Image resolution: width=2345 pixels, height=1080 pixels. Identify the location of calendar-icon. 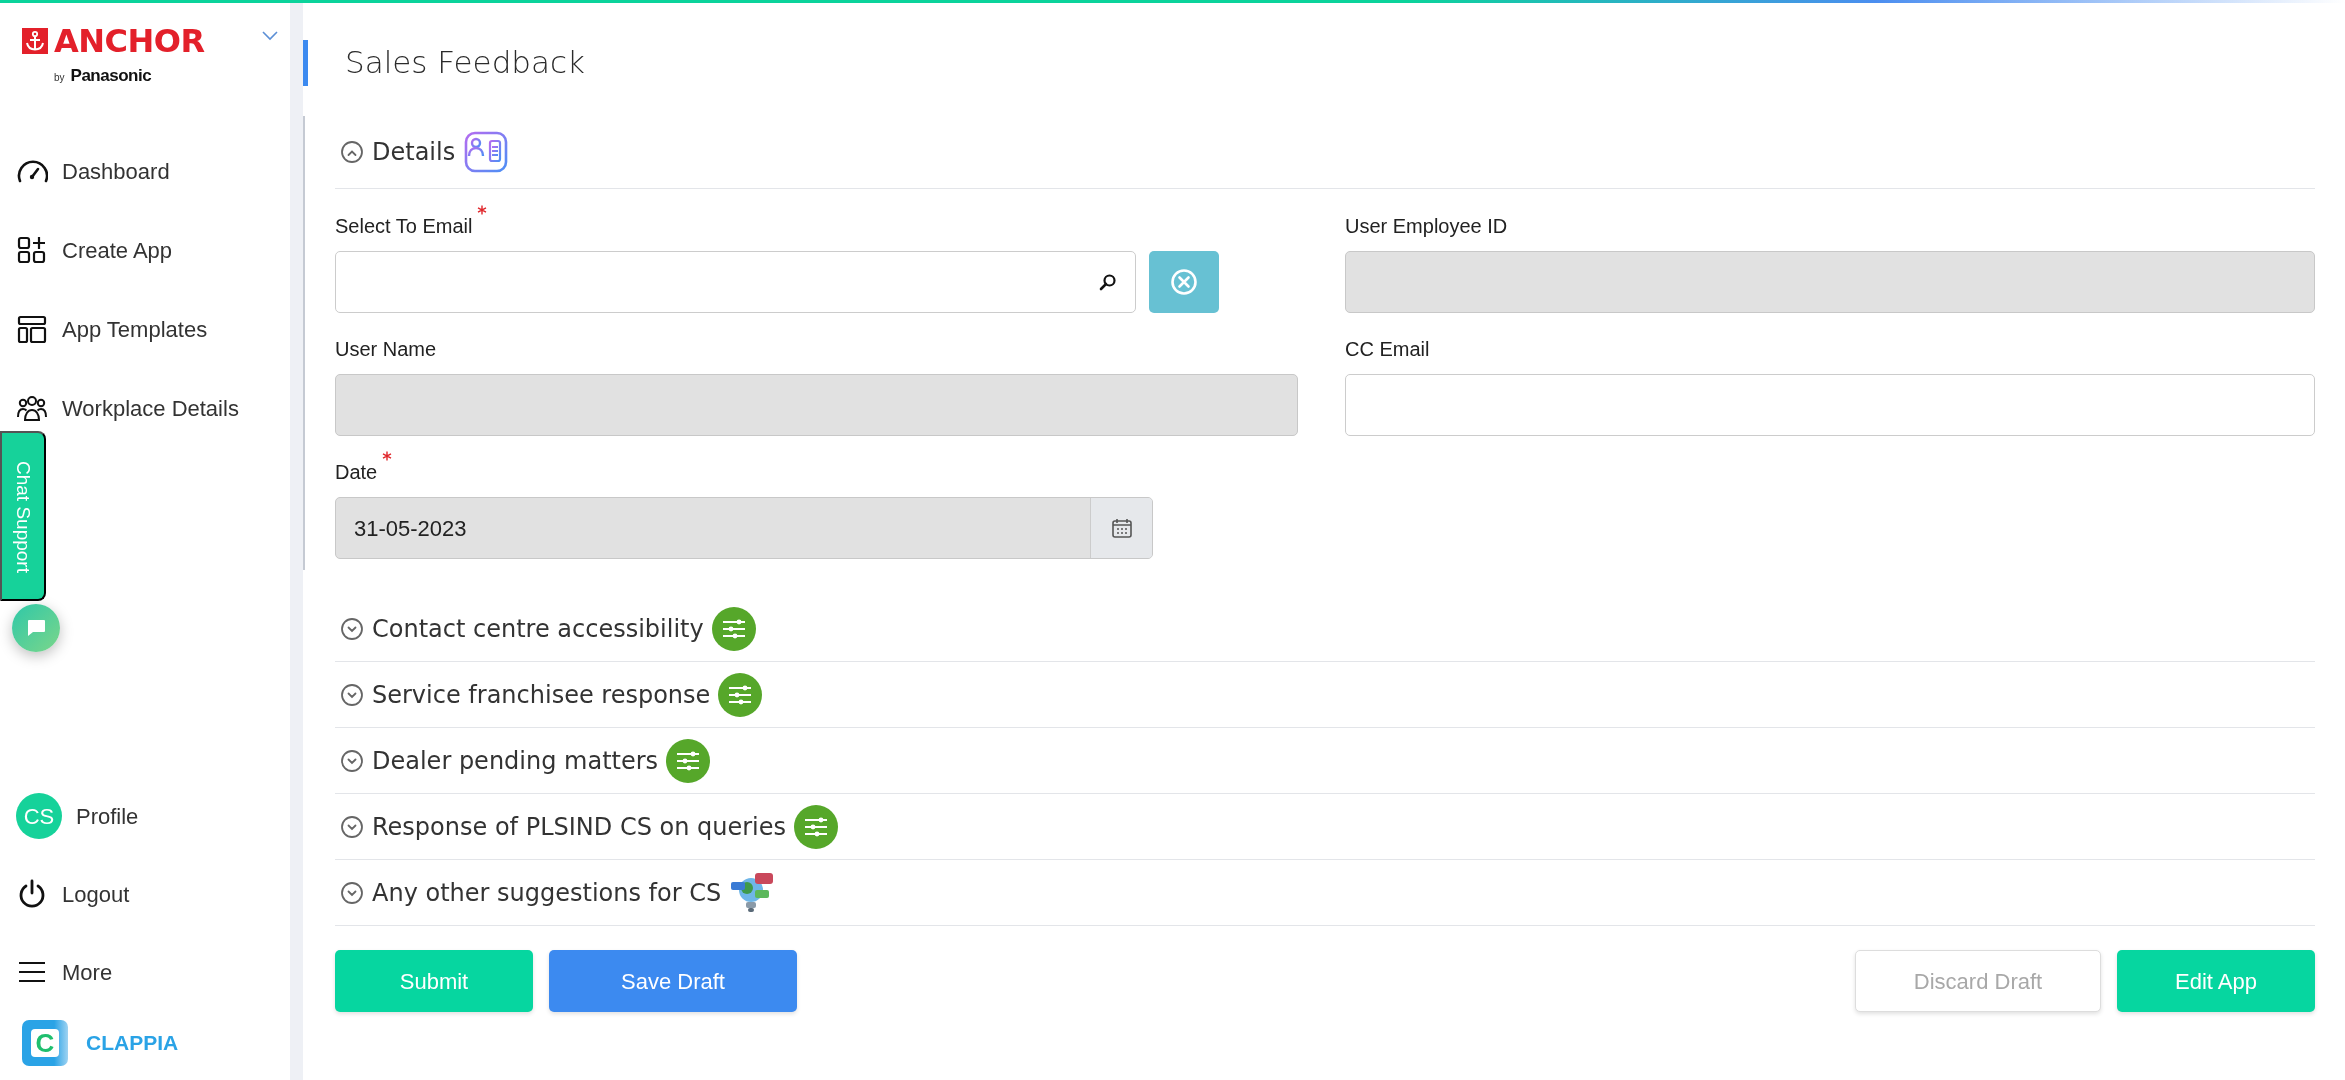
(1121, 528).